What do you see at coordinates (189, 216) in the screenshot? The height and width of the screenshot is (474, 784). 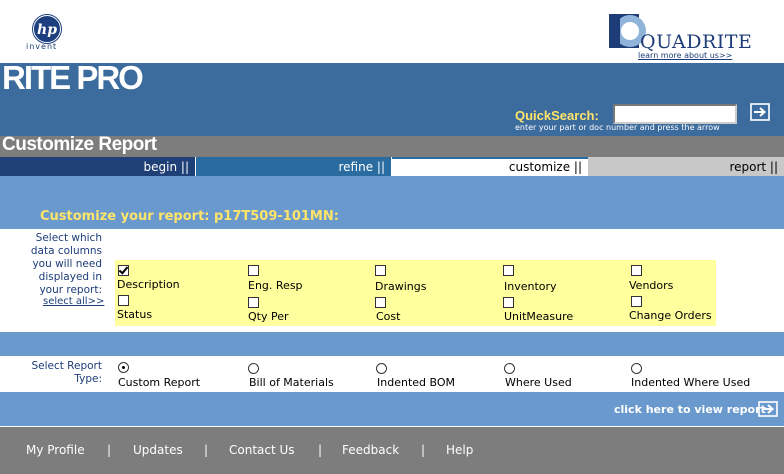 I see `customize-heading: Customize your report: p17T509-101MN:` at bounding box center [189, 216].